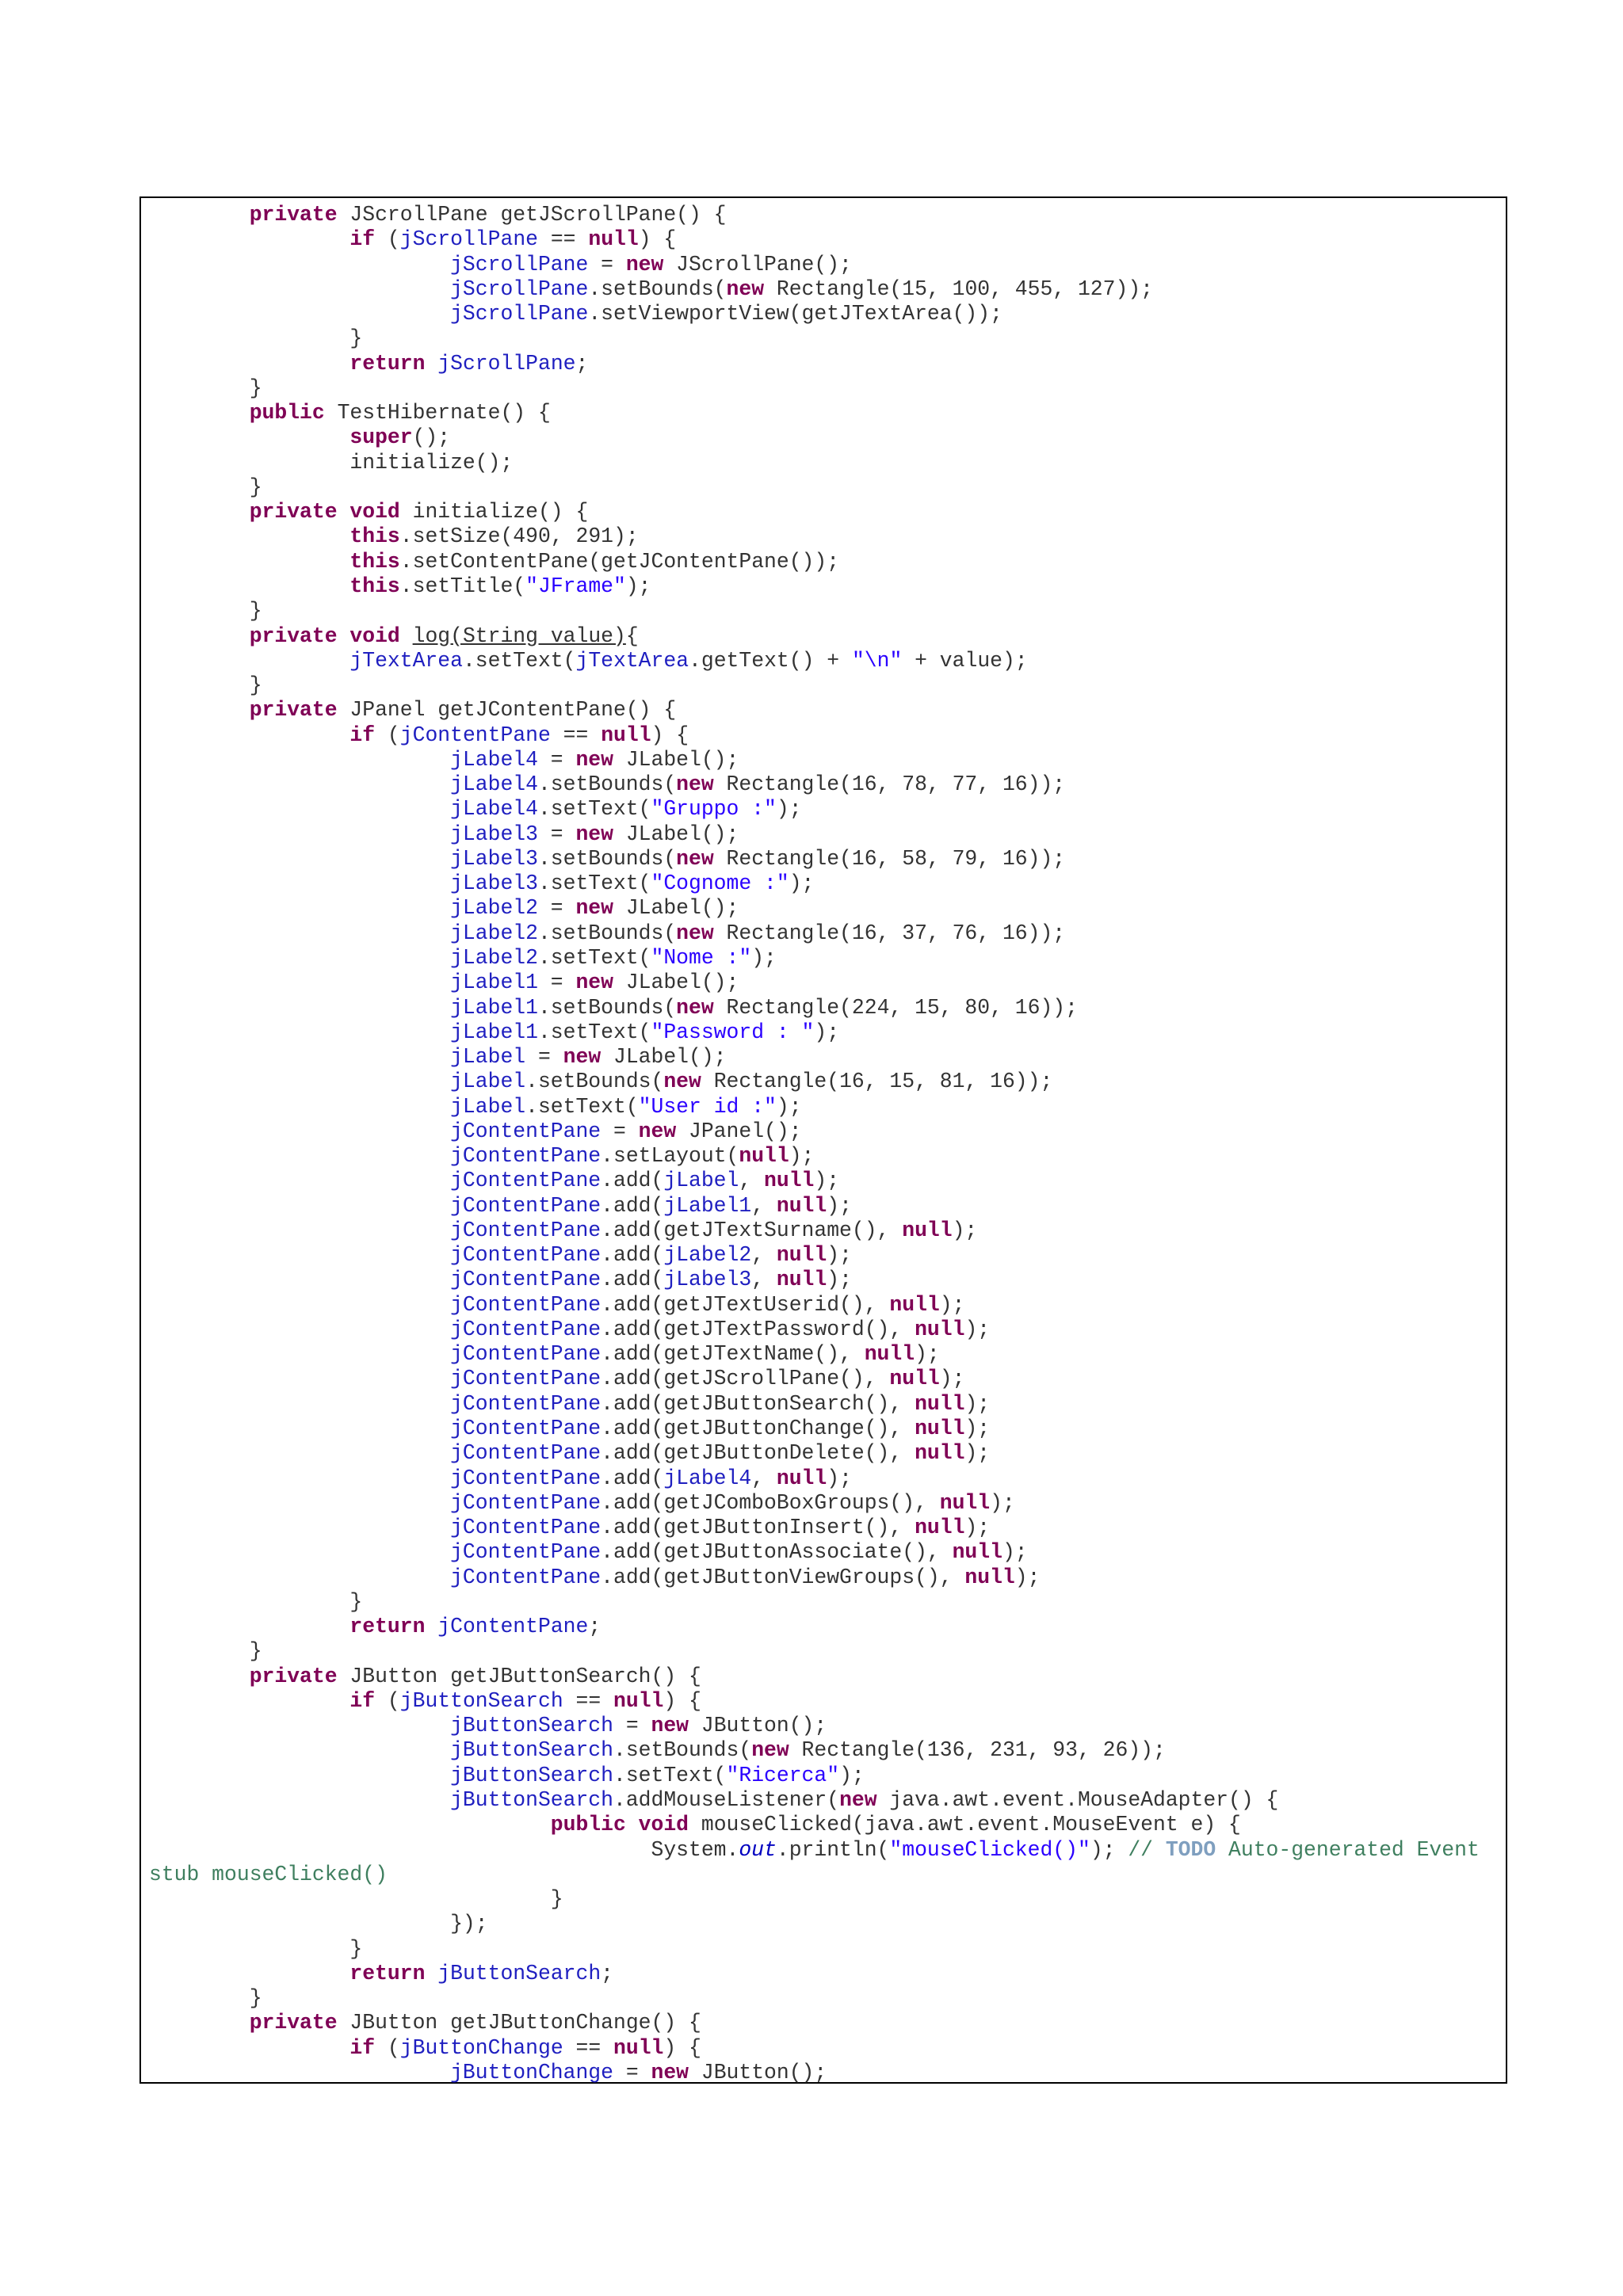 The width and height of the screenshot is (1623, 2296). I want to click on code-token: JButton getJButtonChange() {, so click(519, 2023).